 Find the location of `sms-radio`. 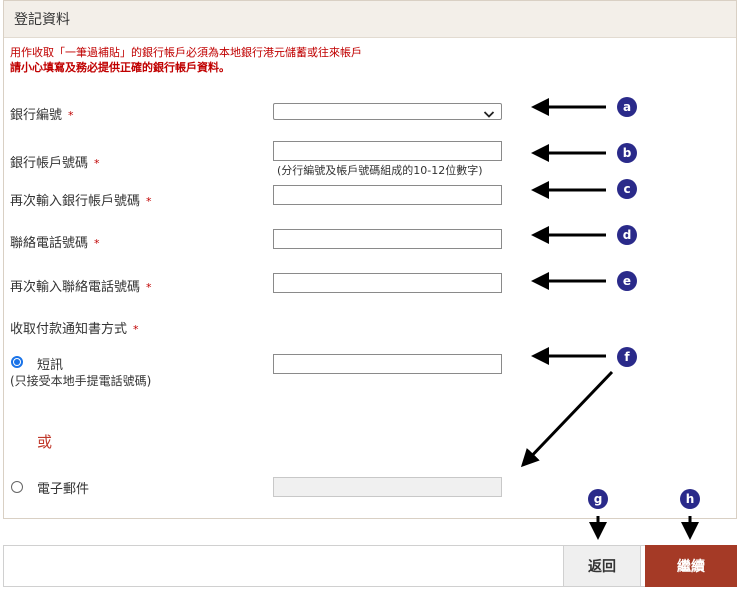

sms-radio is located at coordinates (17, 362).